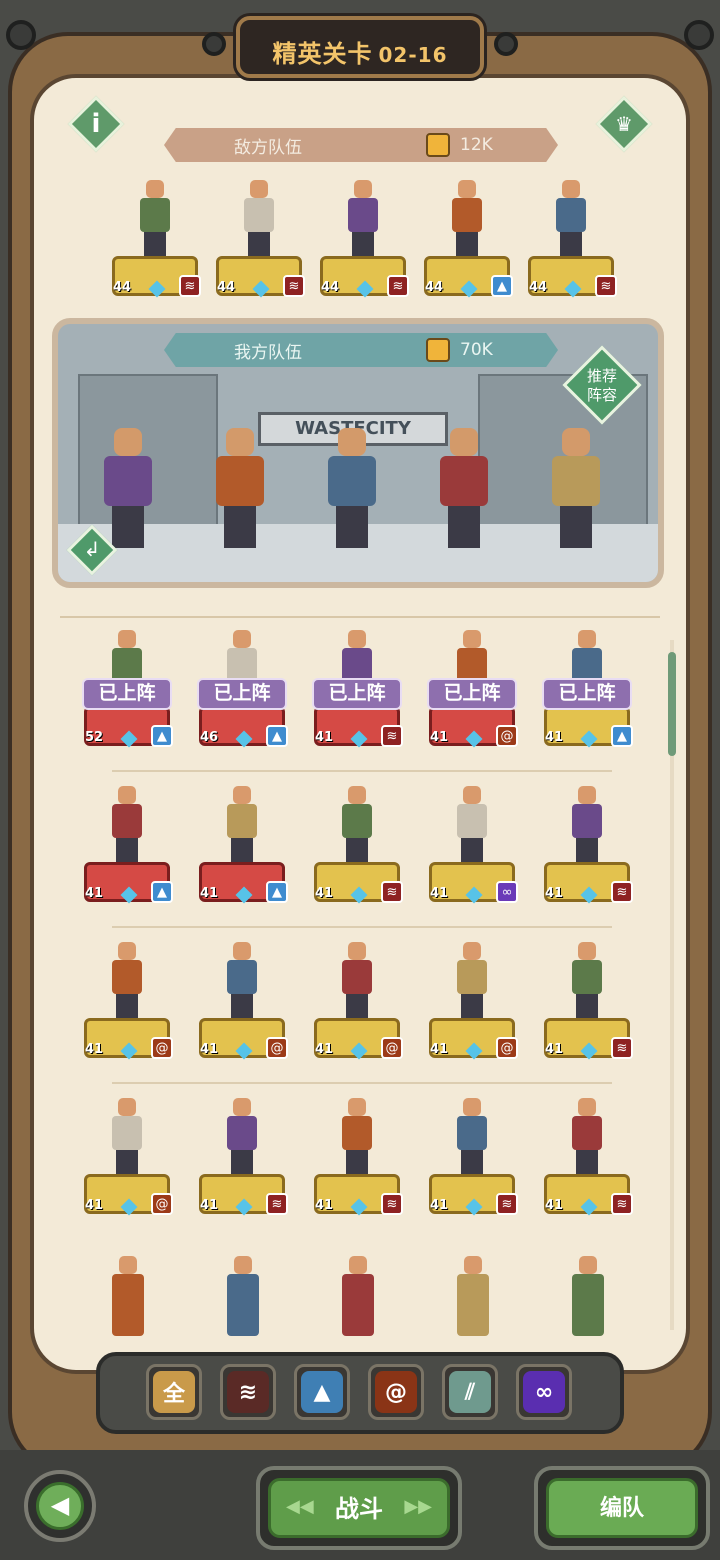 The width and height of the screenshot is (720, 1560). Describe the element at coordinates (624, 124) in the screenshot. I see `trophy-button: ♛` at that location.